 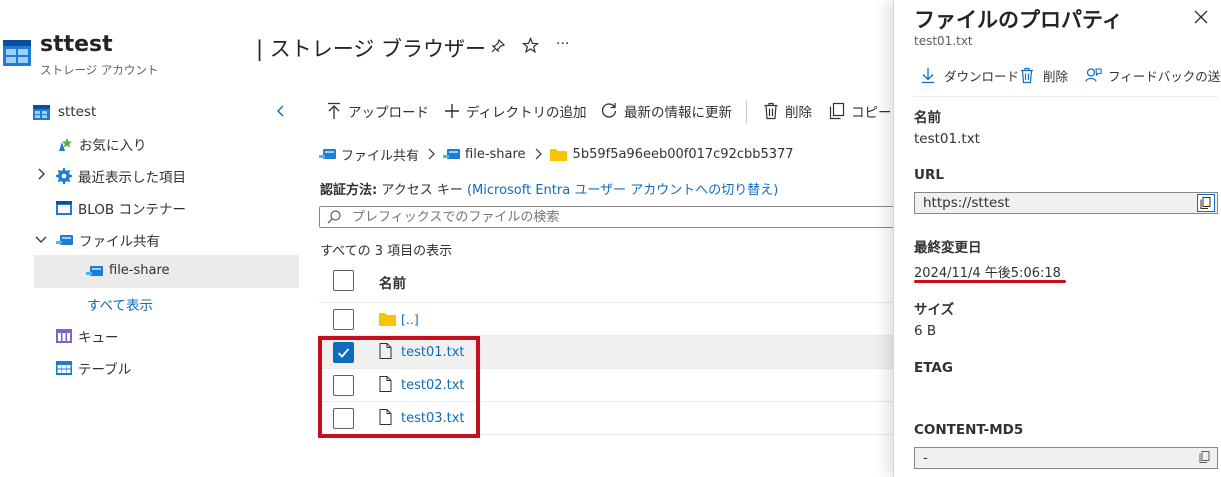 I want to click on parent-folder-link: [..], so click(x=410, y=319).